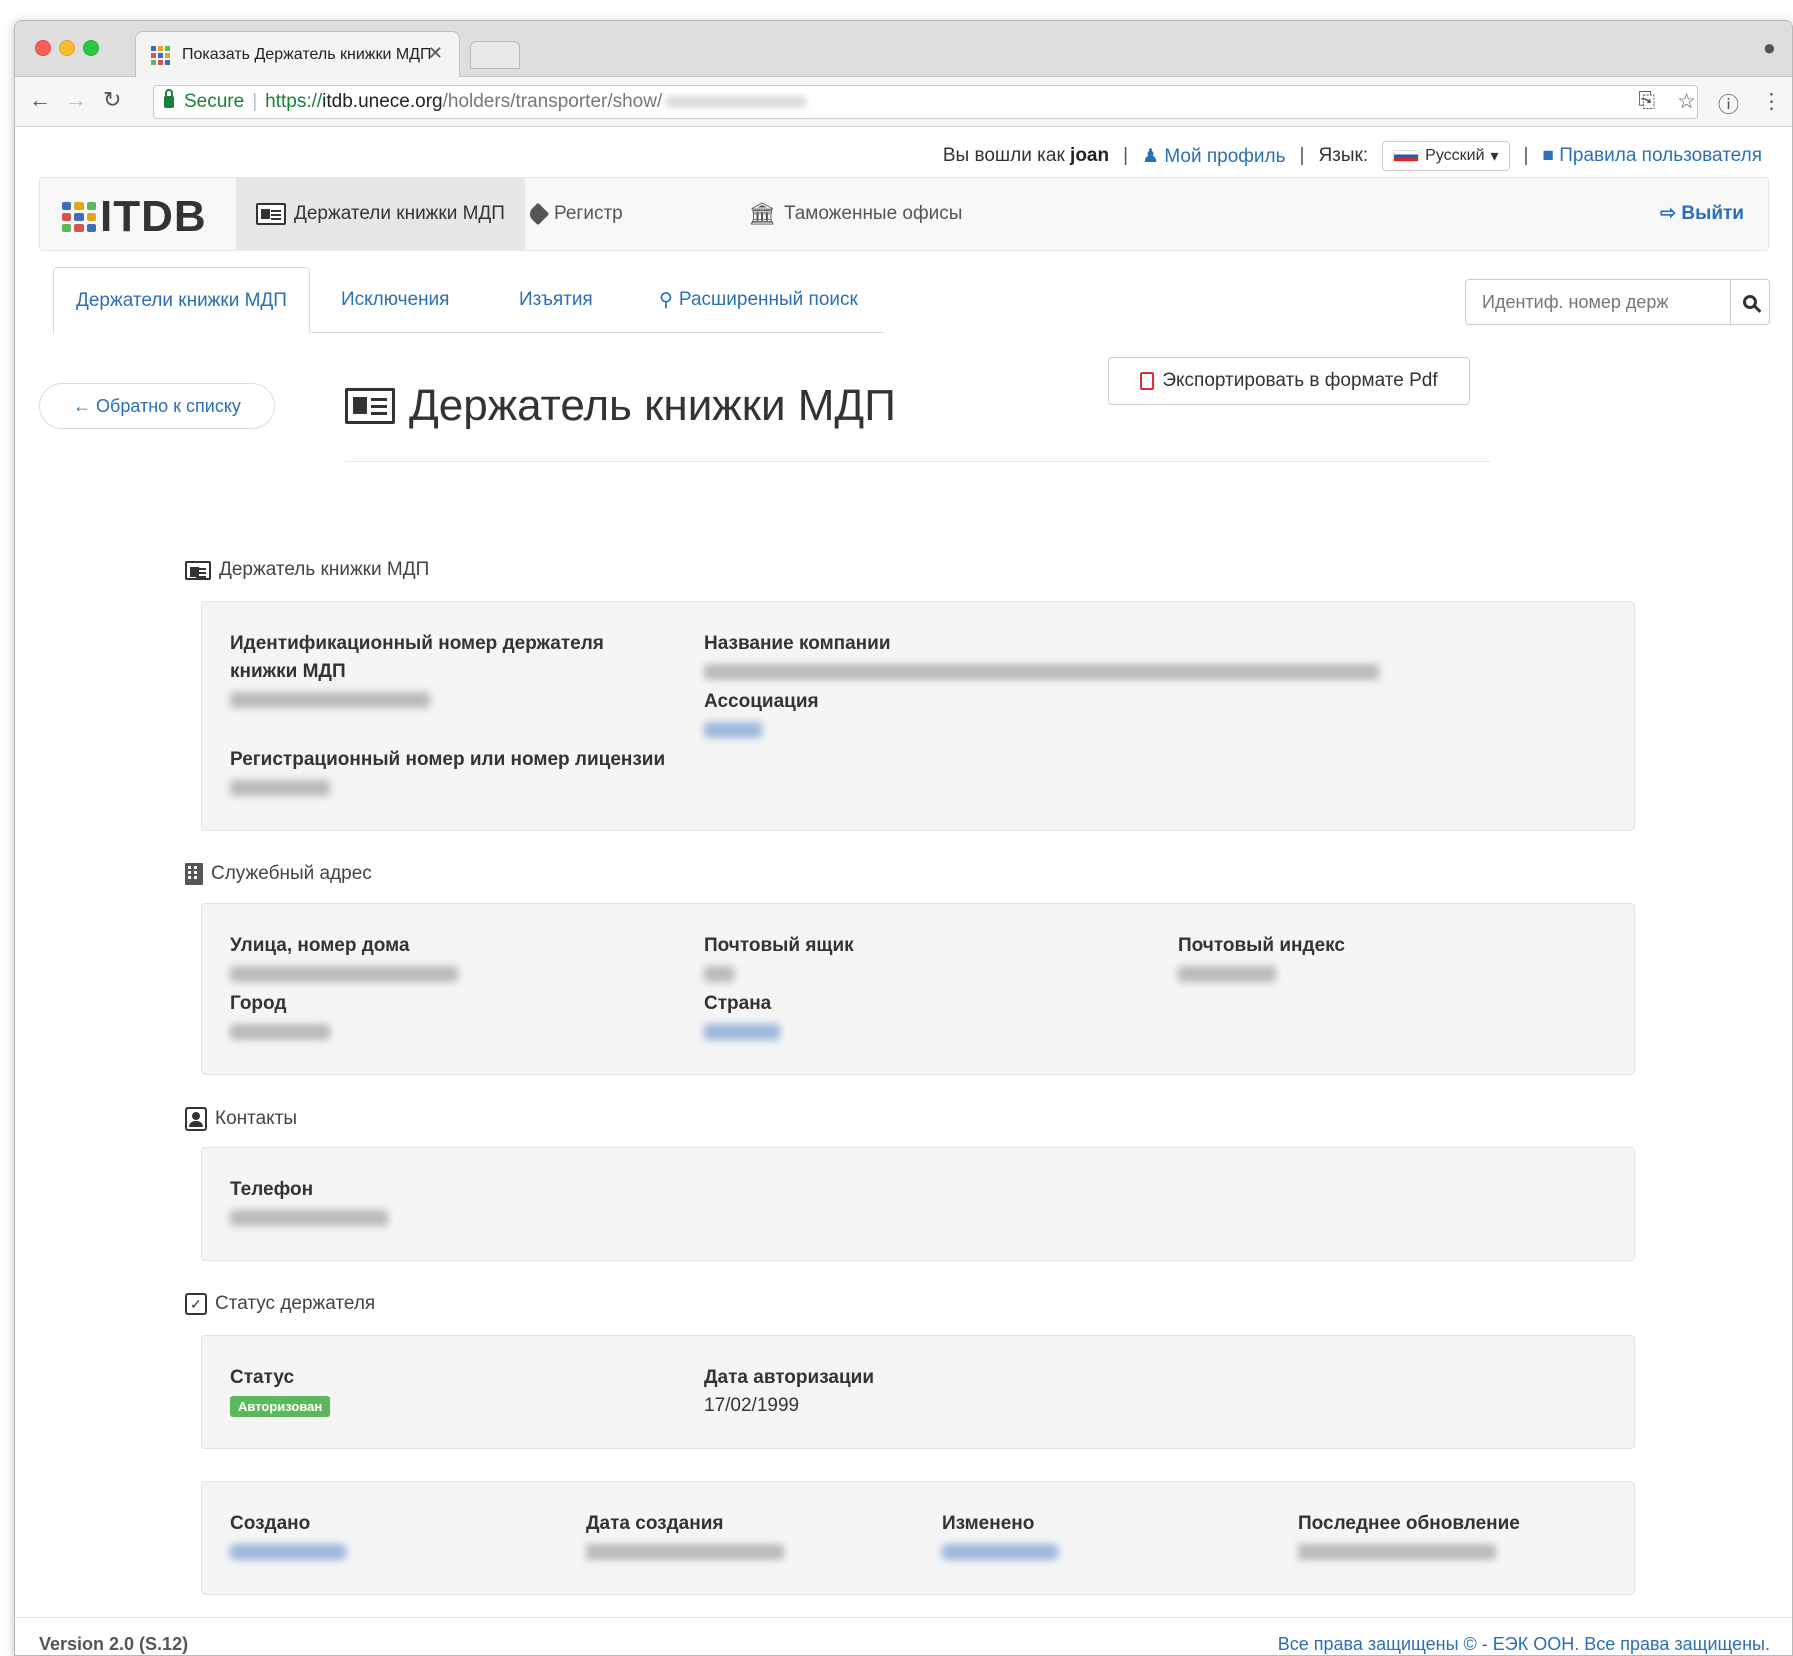 This screenshot has height=1656, width=1793. What do you see at coordinates (309, 1218) in the screenshot?
I see `phone-value-redacted` at bounding box center [309, 1218].